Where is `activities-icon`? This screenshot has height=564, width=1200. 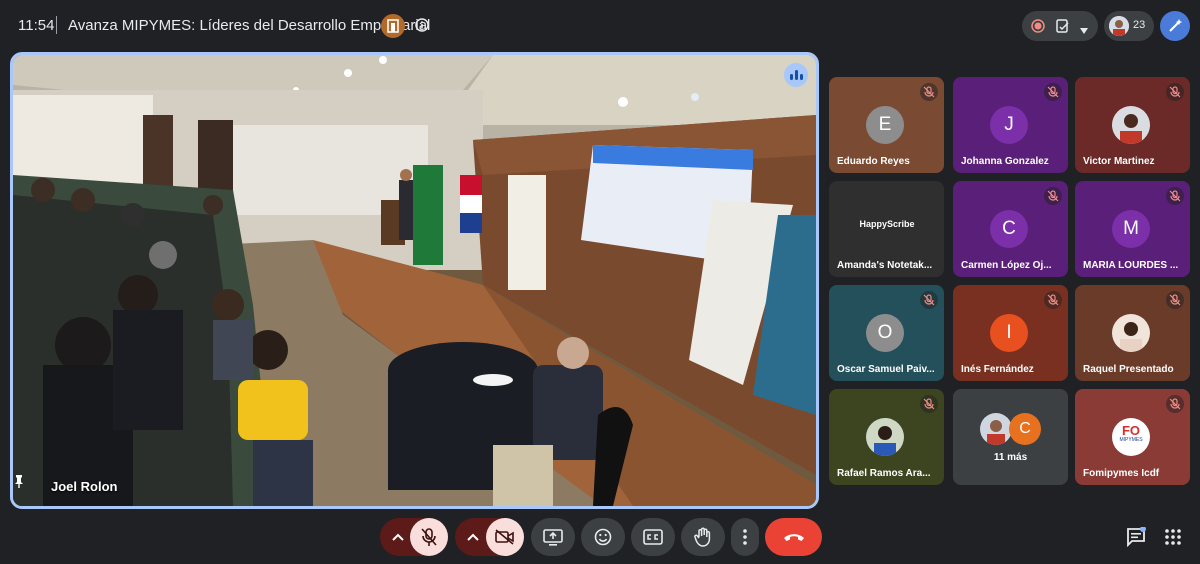 activities-icon is located at coordinates (1063, 28).